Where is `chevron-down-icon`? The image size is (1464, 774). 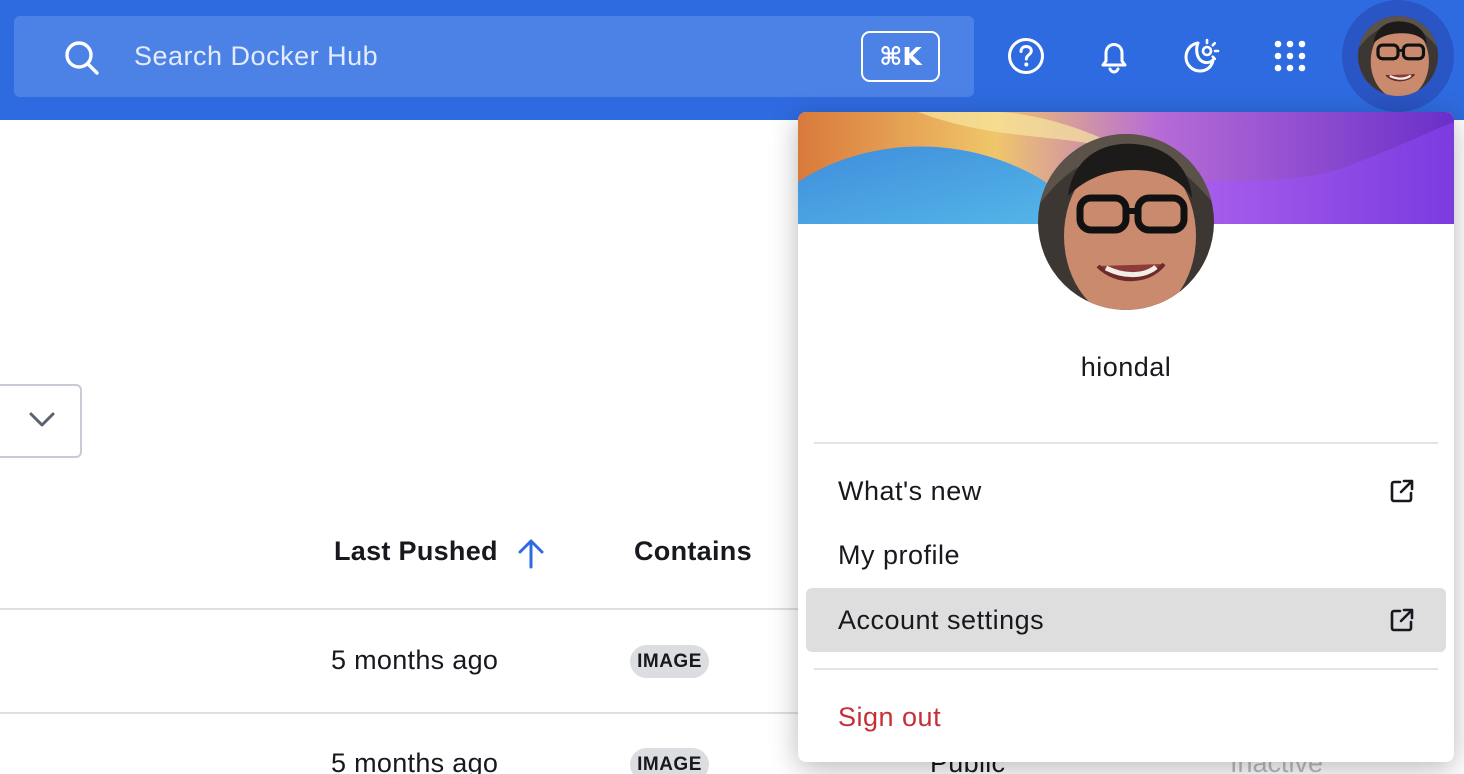 chevron-down-icon is located at coordinates (42, 419).